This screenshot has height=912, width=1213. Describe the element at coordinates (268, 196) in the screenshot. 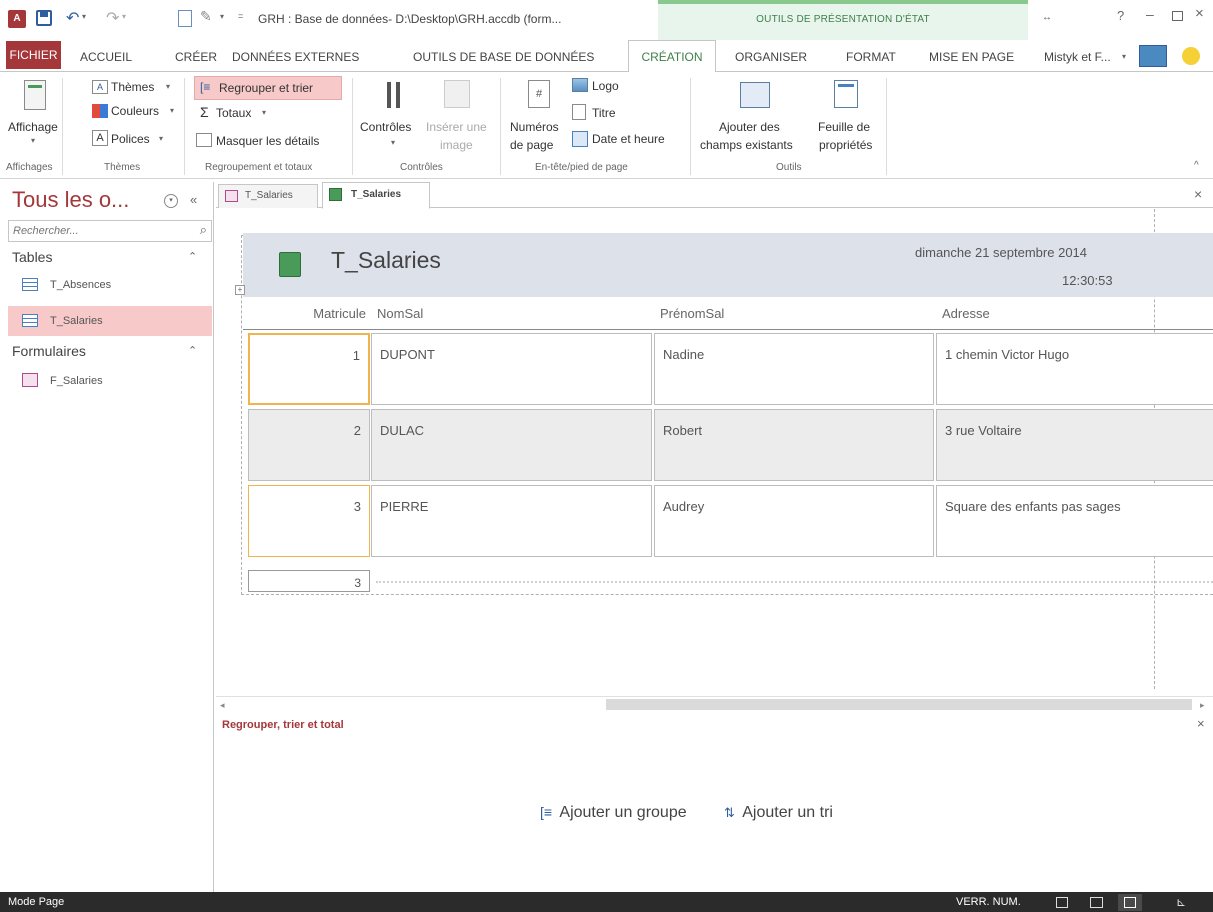

I see `doc-tab-form: T_Salaries` at that location.